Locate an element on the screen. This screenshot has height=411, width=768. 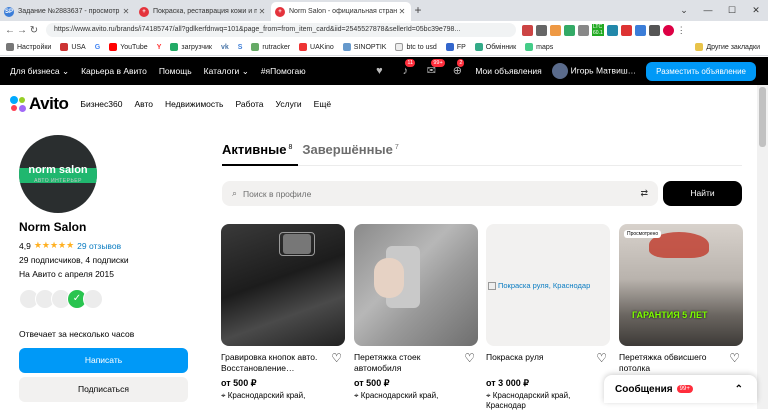
nav-more: Ещё is located at coordinates (322, 104).